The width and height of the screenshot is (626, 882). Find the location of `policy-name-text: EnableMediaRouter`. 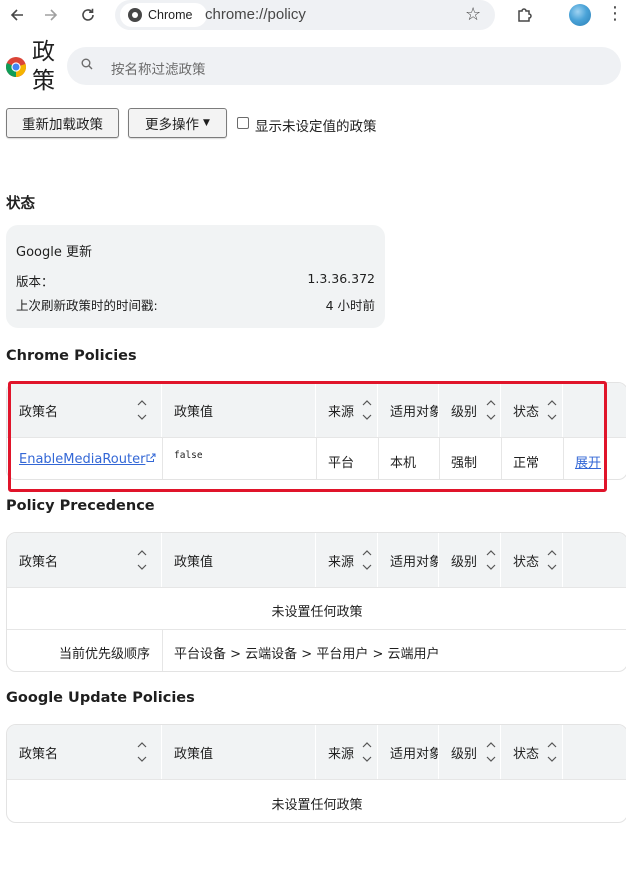

policy-name-text: EnableMediaRouter is located at coordinates (82, 459).